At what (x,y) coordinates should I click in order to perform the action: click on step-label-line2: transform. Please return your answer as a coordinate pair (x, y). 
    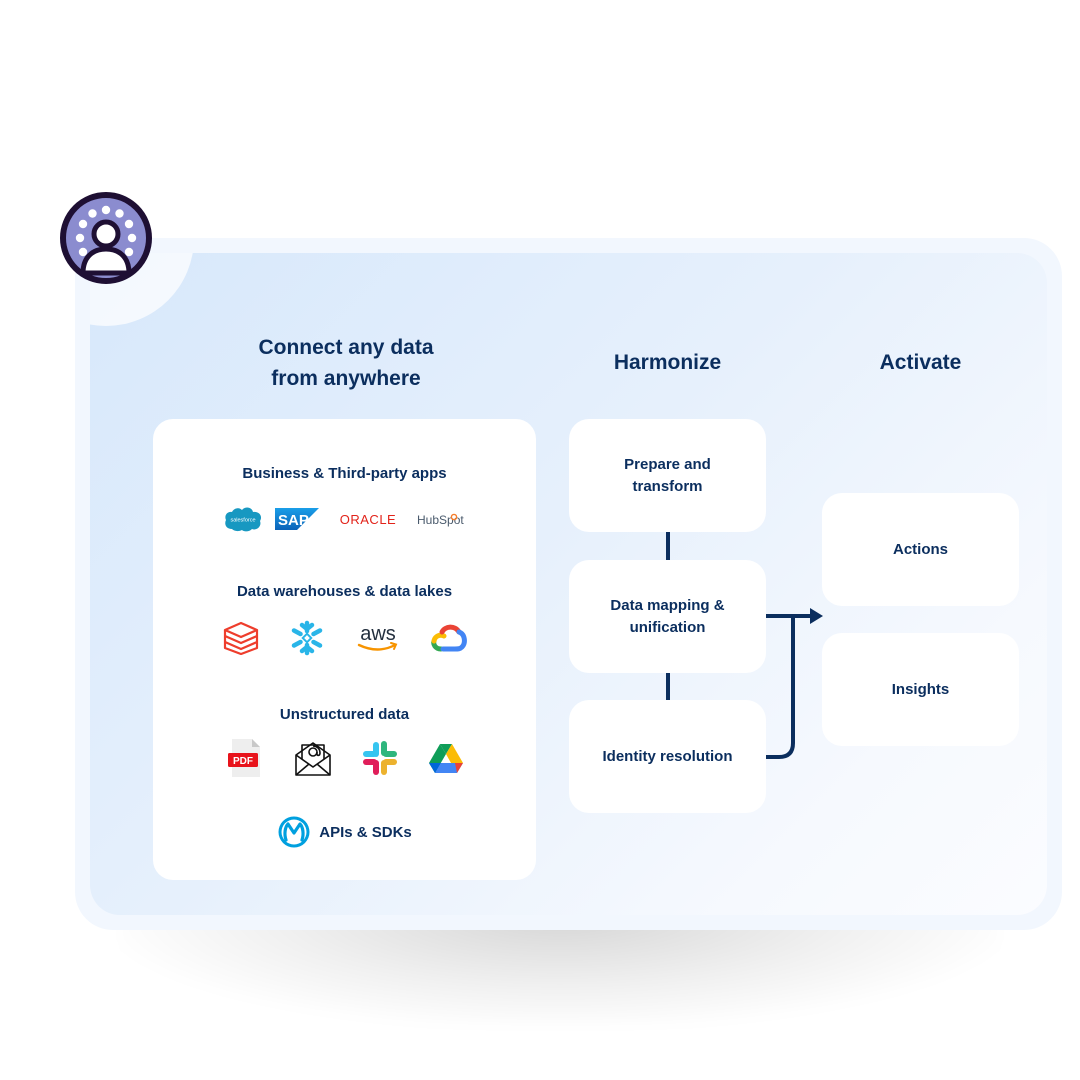
    Looking at the image, I should click on (667, 486).